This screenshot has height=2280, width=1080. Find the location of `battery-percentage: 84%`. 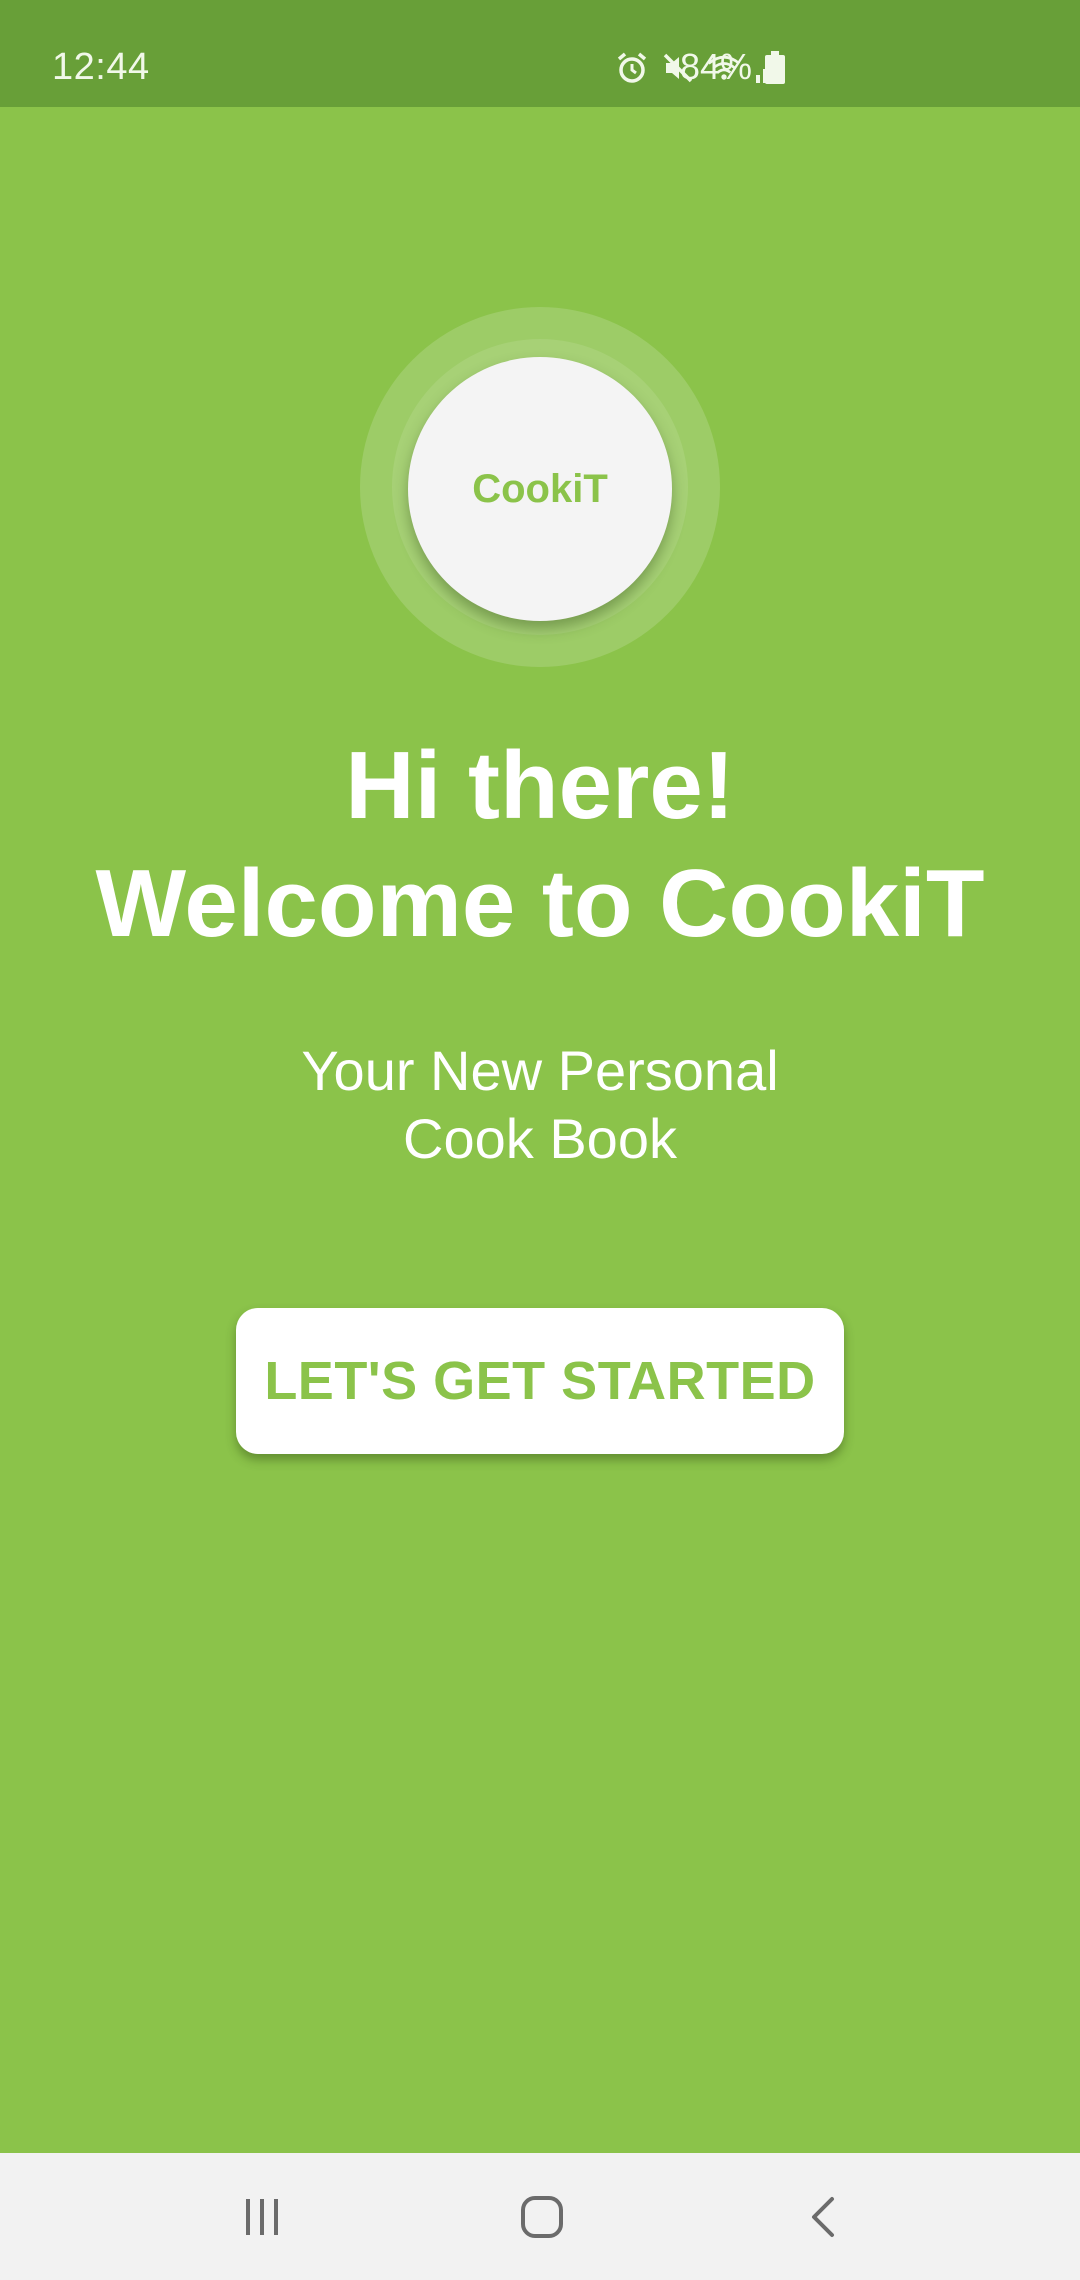

battery-percentage: 84% is located at coordinates (716, 66).